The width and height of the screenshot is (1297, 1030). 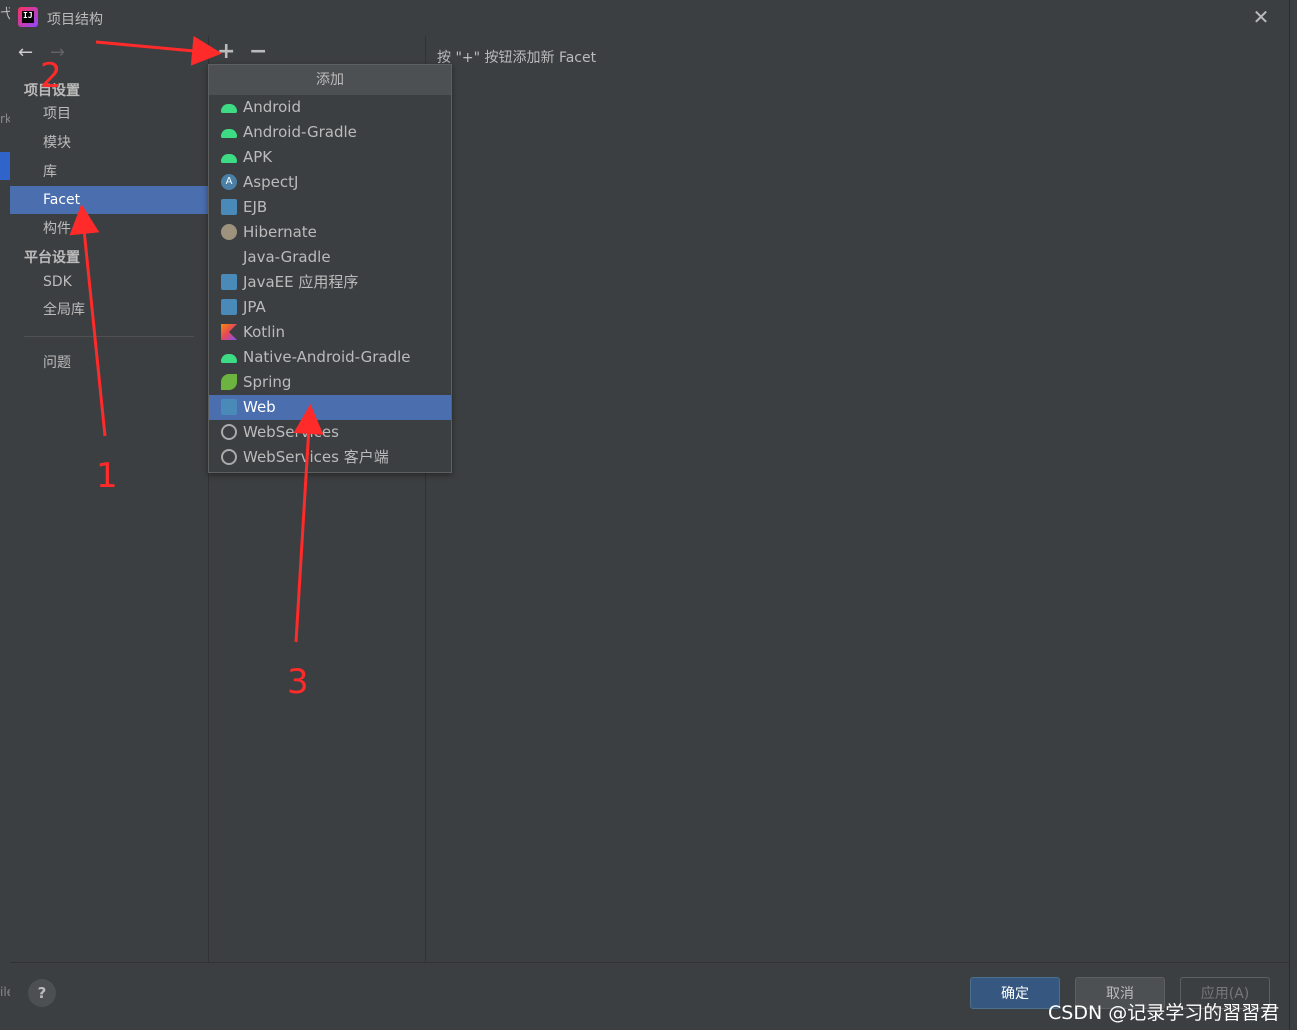 I want to click on back-arrow-icon: ←, so click(x=25, y=52).